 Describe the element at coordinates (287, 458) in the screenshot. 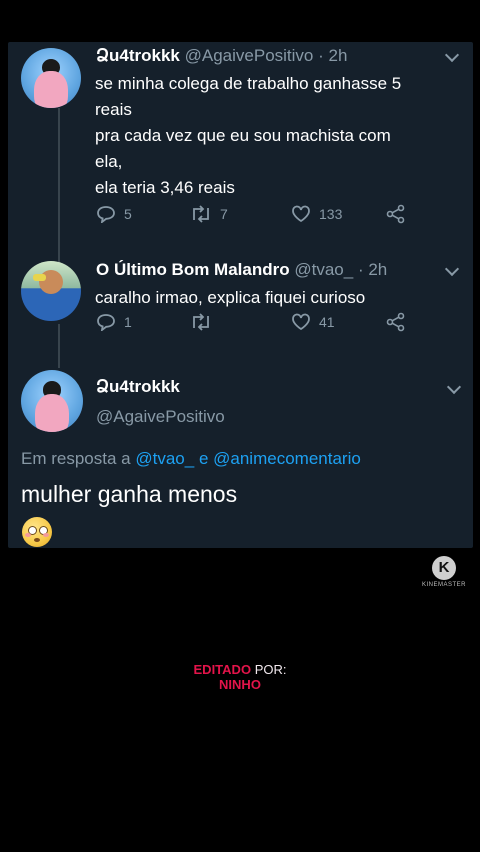

I see `mention-link: @animecomentario` at that location.